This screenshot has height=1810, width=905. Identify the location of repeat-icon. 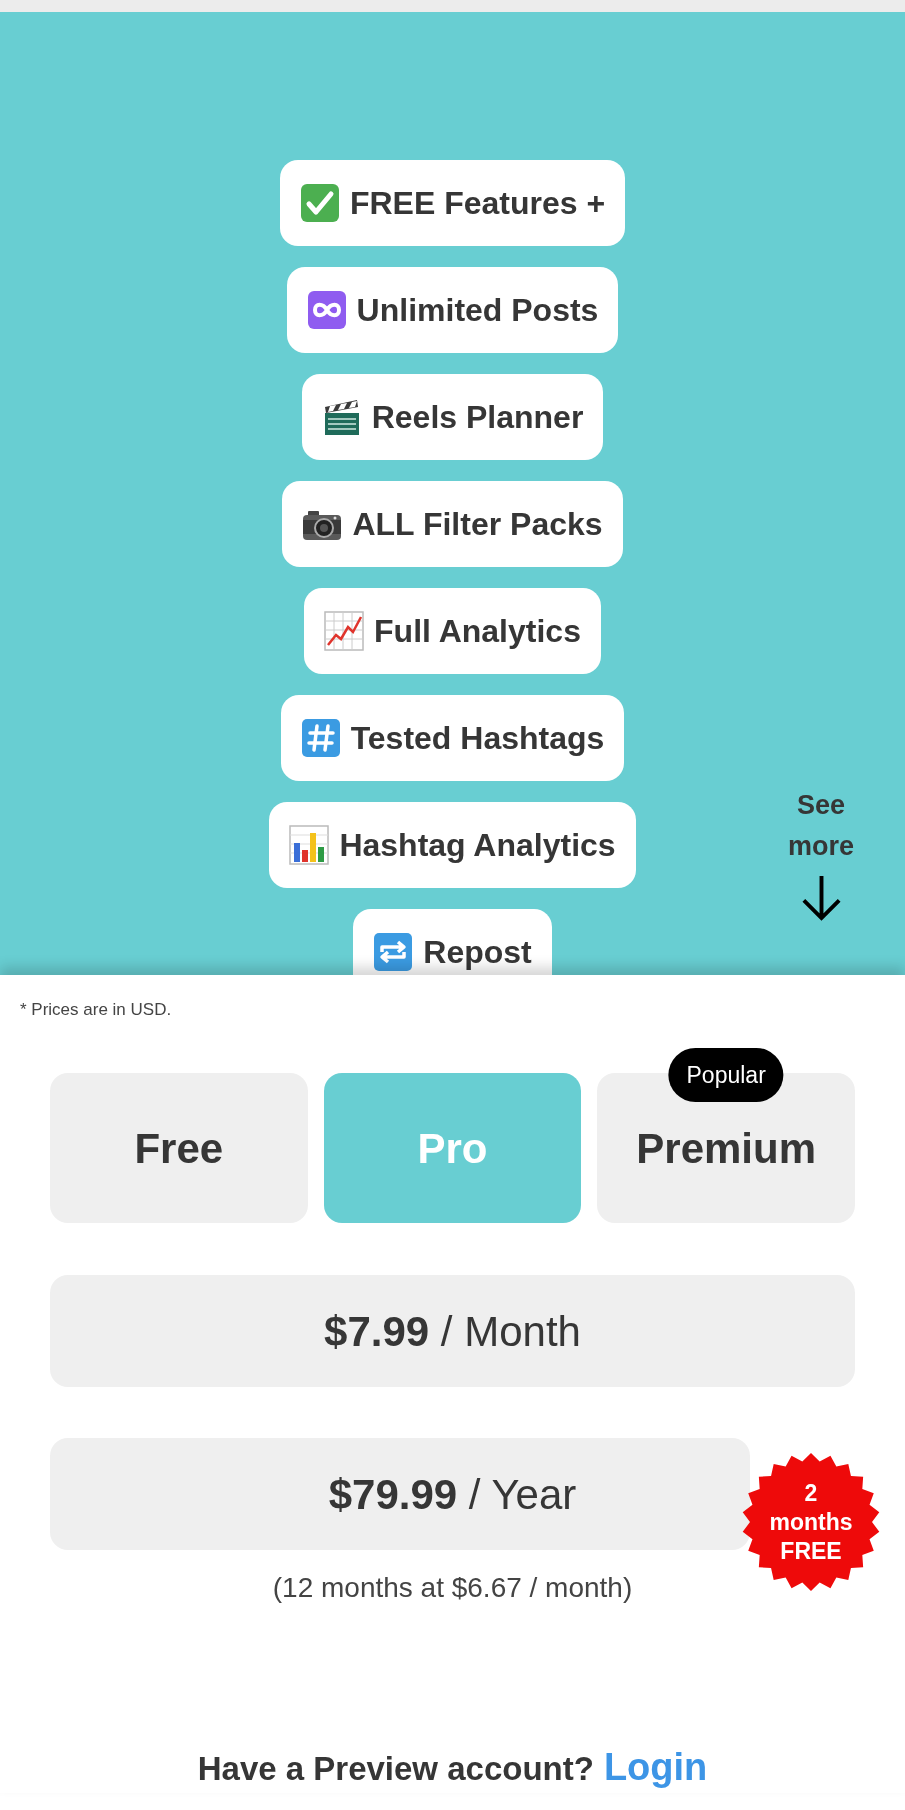
(393, 952).